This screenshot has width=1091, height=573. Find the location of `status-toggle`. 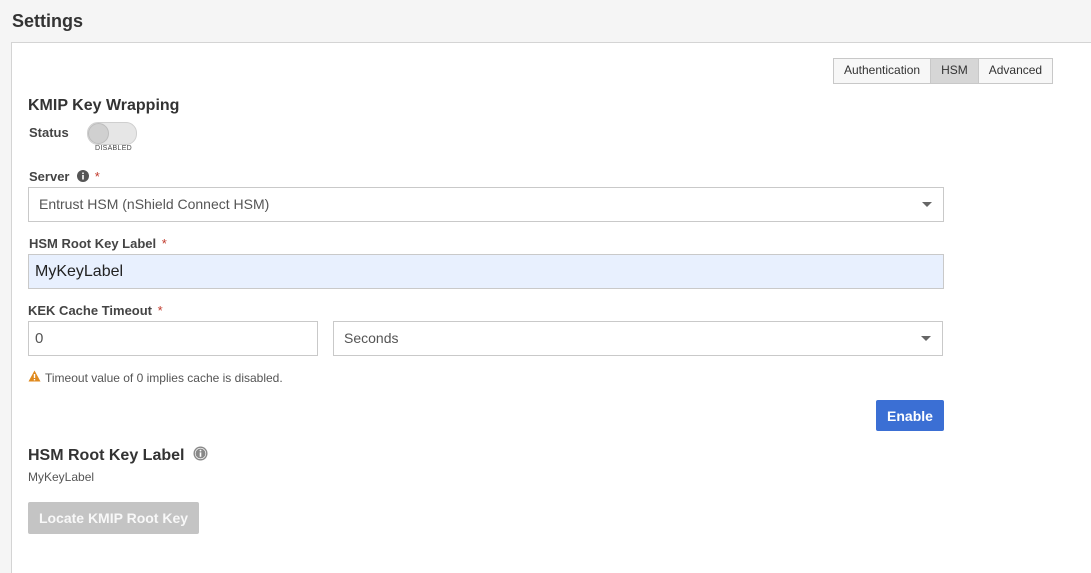

status-toggle is located at coordinates (112, 133).